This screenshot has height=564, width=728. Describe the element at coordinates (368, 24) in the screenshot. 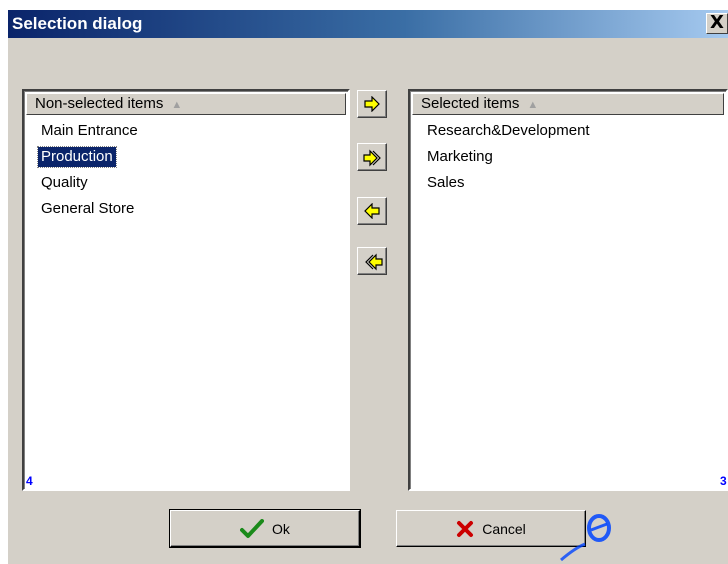

I see `title-bar: Selection dialog X` at that location.